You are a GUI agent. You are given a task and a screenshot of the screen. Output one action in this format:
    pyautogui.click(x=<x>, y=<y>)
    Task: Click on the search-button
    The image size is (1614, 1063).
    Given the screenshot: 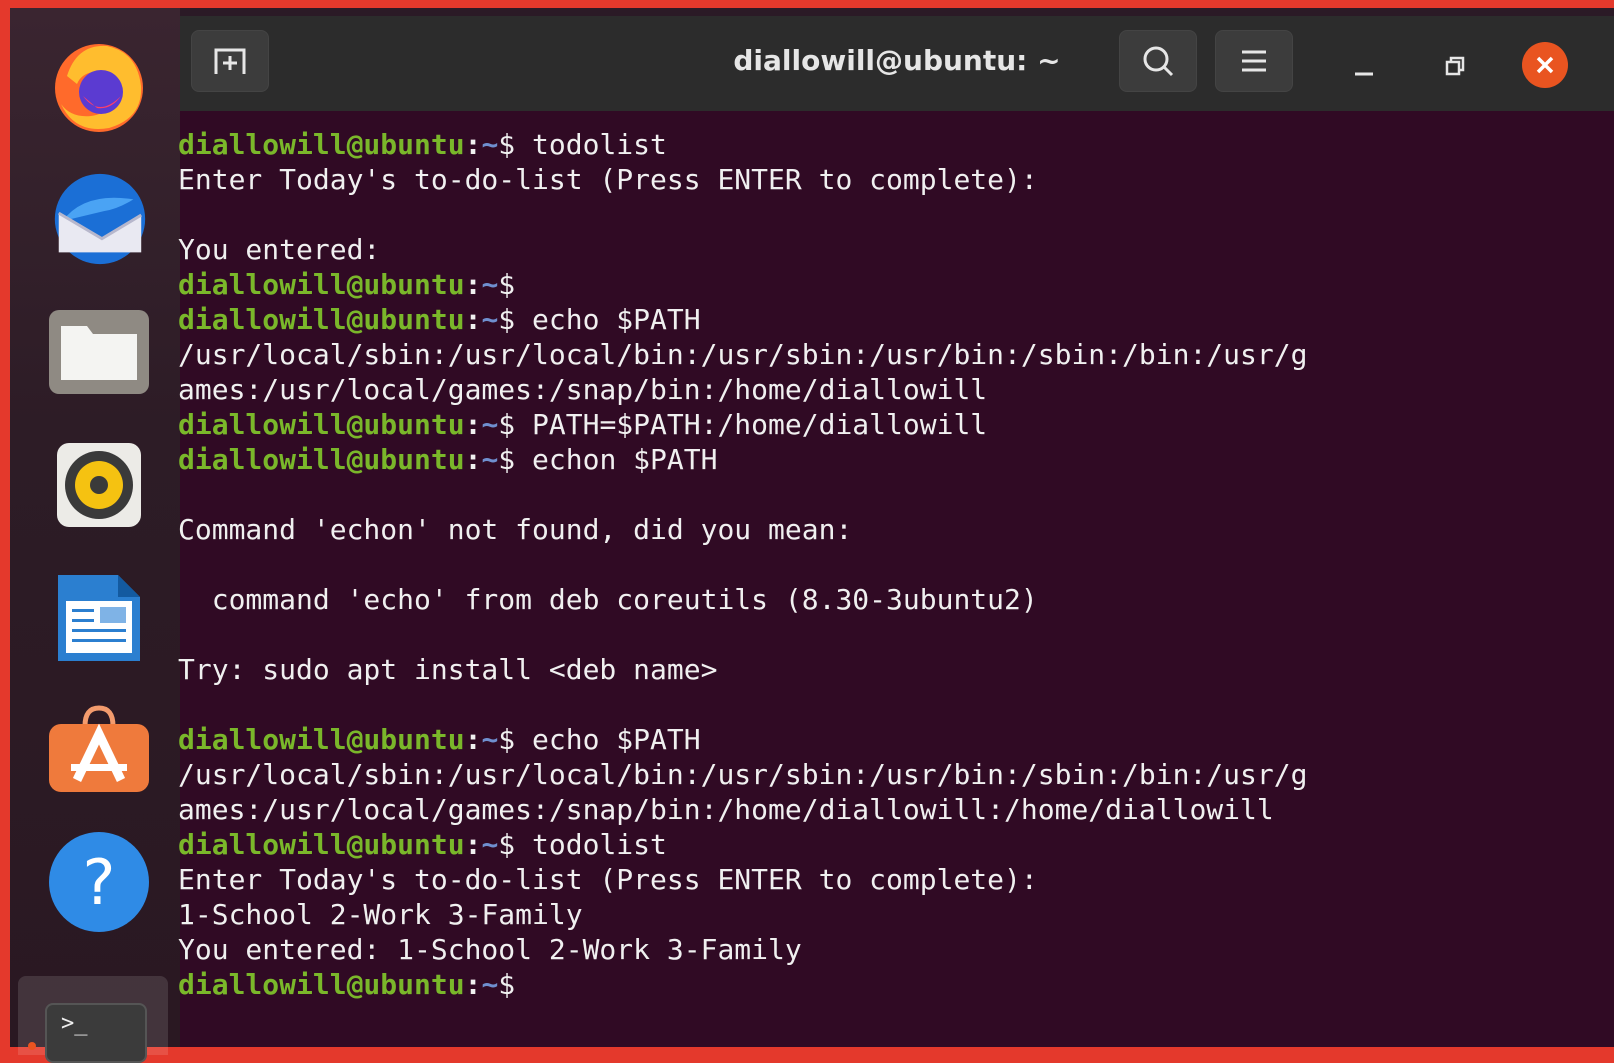 What is the action you would take?
    pyautogui.click(x=1158, y=61)
    